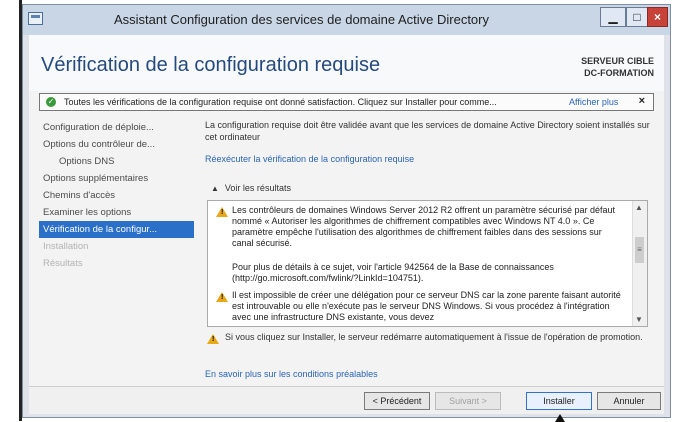  What do you see at coordinates (397, 401) in the screenshot?
I see `previous-button: < Précédent` at bounding box center [397, 401].